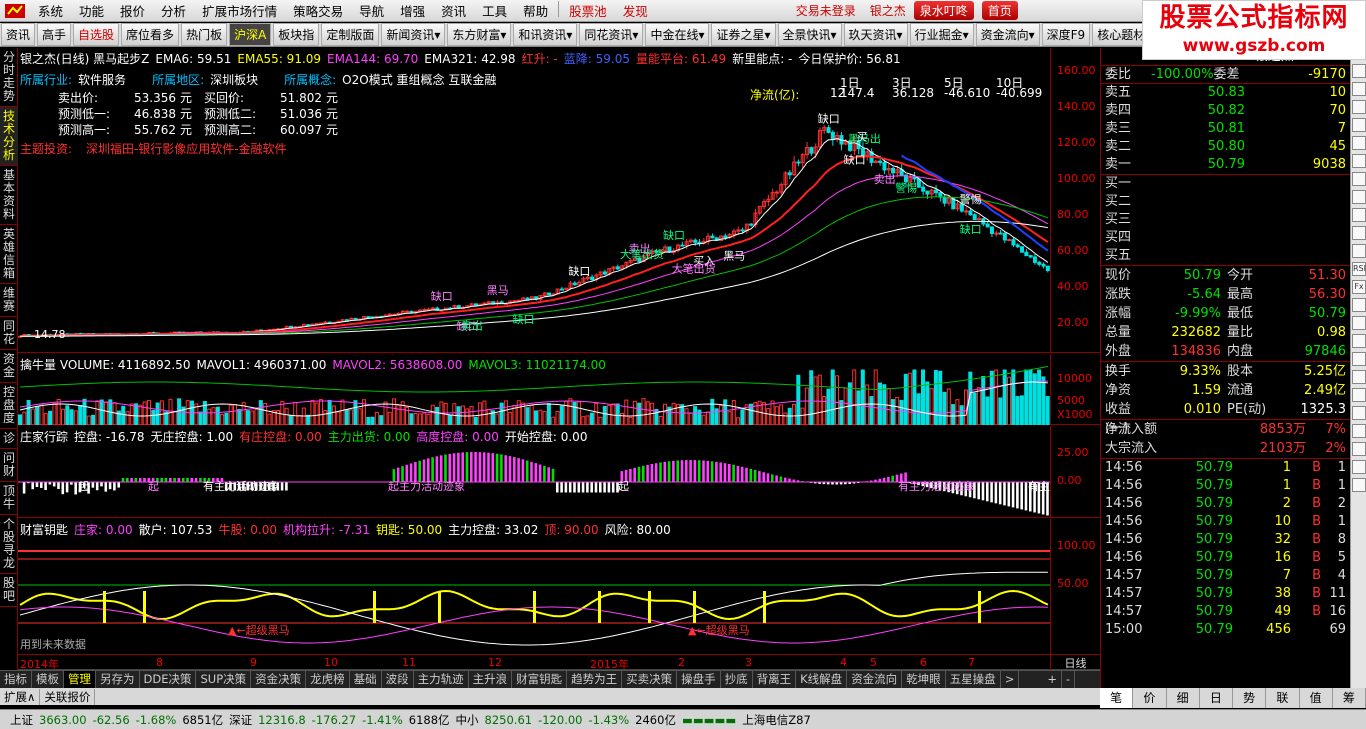 The image size is (1366, 729). Describe the element at coordinates (296, 34) in the screenshot. I see `toolbar-button: 板块指` at that location.